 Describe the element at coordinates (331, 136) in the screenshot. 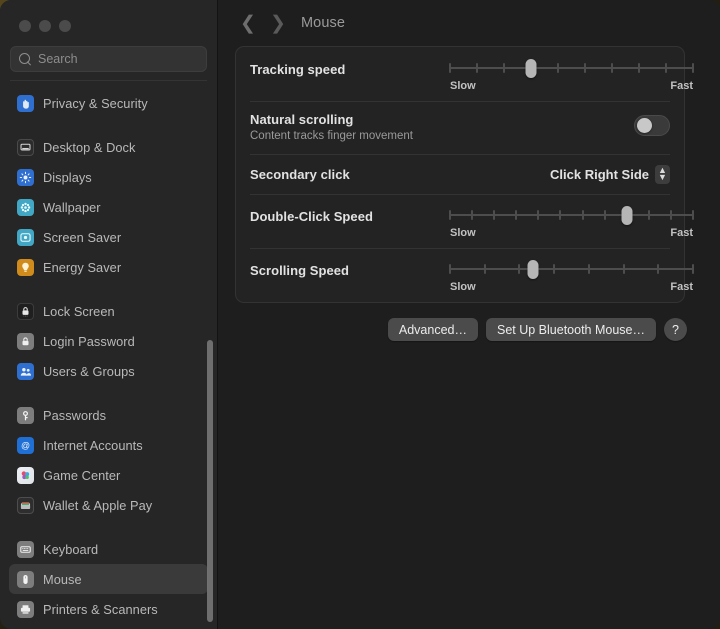

I see `natural-scrolling-description: Content tracks finger movement` at that location.